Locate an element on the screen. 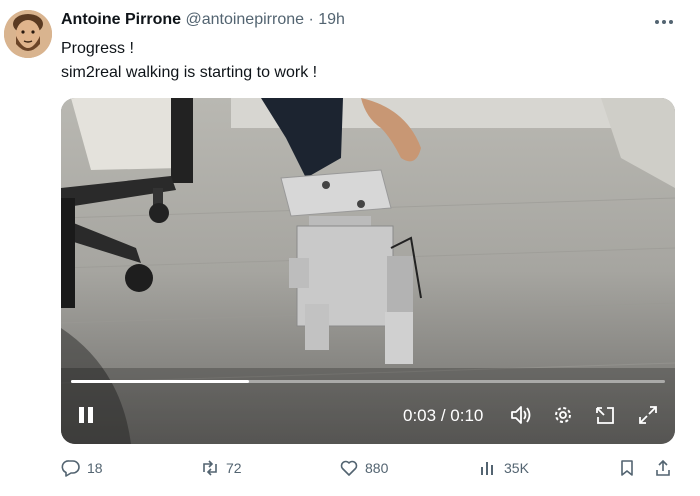 Image resolution: width=700 pixels, height=496 pixels. reply-count: 18 is located at coordinates (95, 468).